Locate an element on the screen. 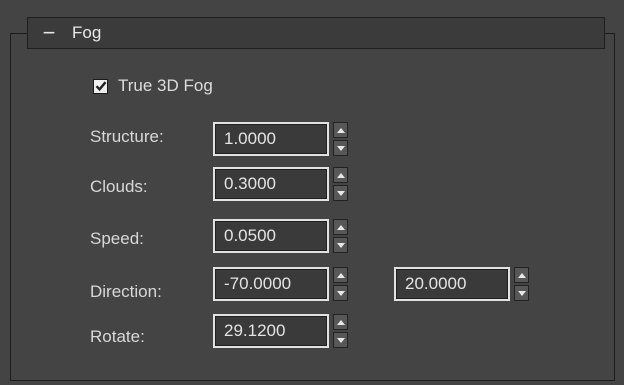  structure-increment-button is located at coordinates (340, 130).